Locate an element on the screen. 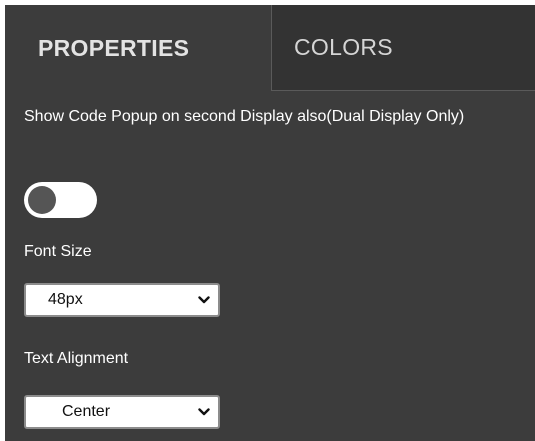 Image resolution: width=535 pixels, height=441 pixels. tab-properties: PROPERTIES is located at coordinates (138, 48).